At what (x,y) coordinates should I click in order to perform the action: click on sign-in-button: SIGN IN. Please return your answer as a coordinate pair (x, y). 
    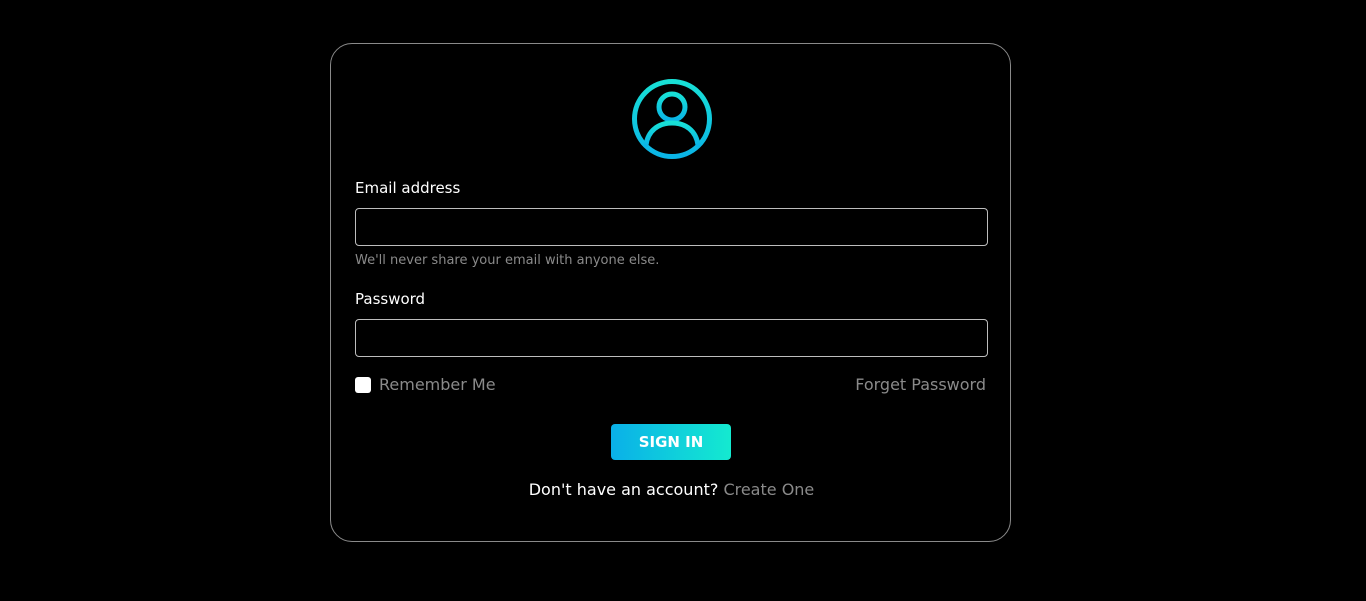
    Looking at the image, I should click on (671, 442).